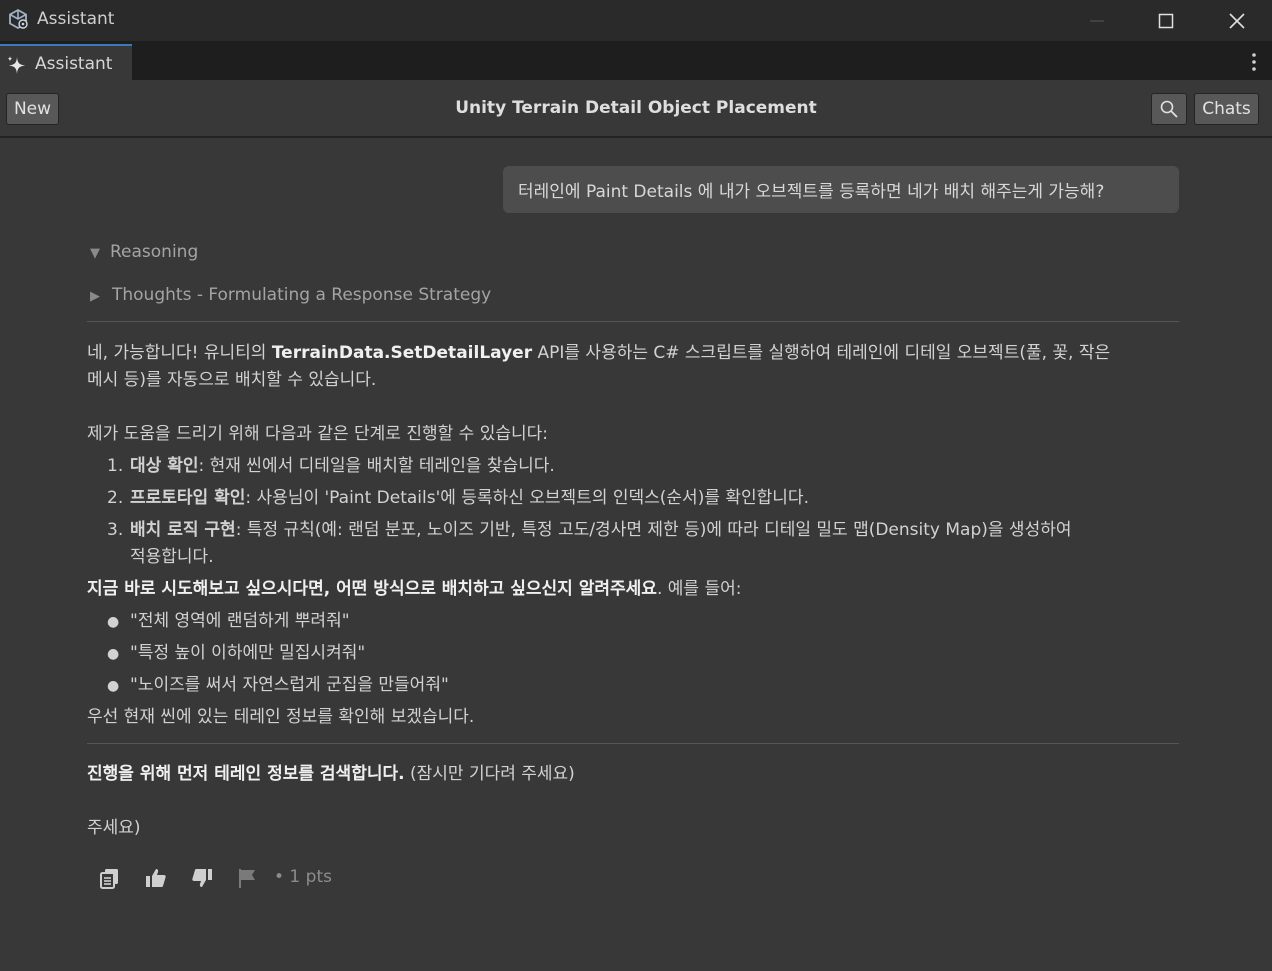 This screenshot has width=1272, height=971. What do you see at coordinates (154, 252) in the screenshot?
I see `reasoning-label: Reasoning` at bounding box center [154, 252].